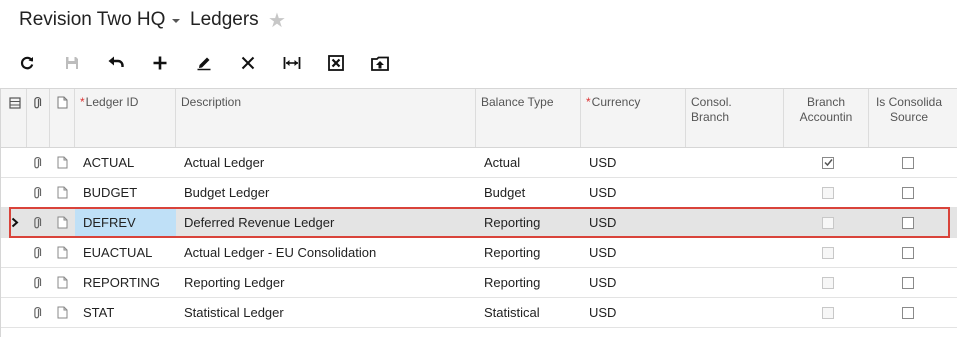 The height and width of the screenshot is (337, 957). What do you see at coordinates (15, 103) in the screenshot?
I see `column-settings-icon` at bounding box center [15, 103].